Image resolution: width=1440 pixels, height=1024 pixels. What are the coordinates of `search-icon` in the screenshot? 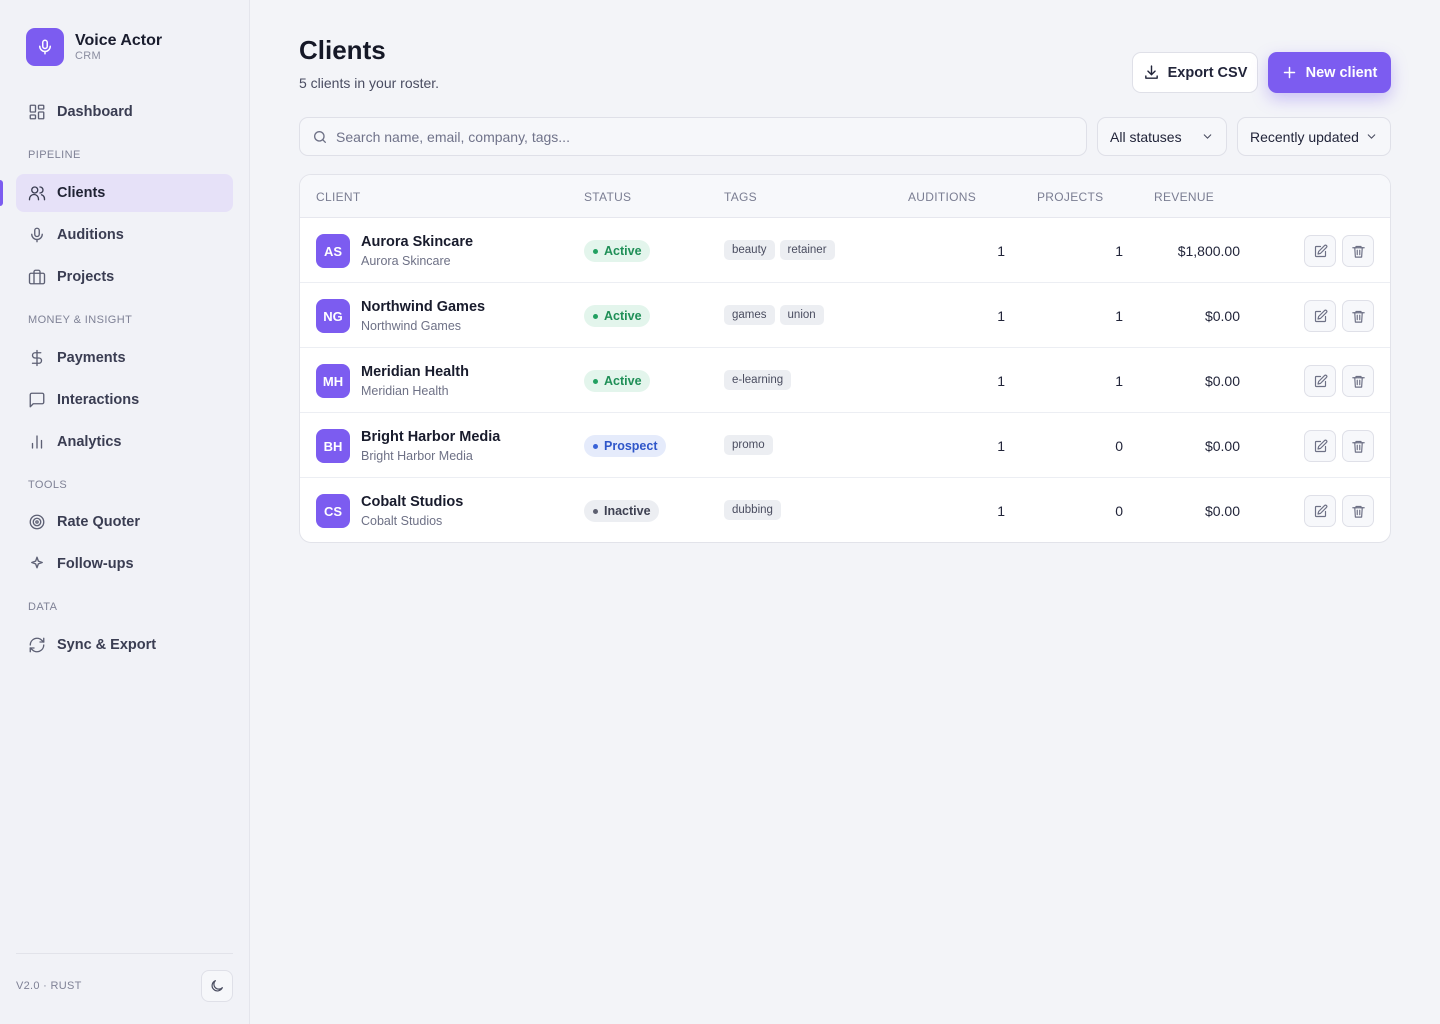 It's located at (320, 137).